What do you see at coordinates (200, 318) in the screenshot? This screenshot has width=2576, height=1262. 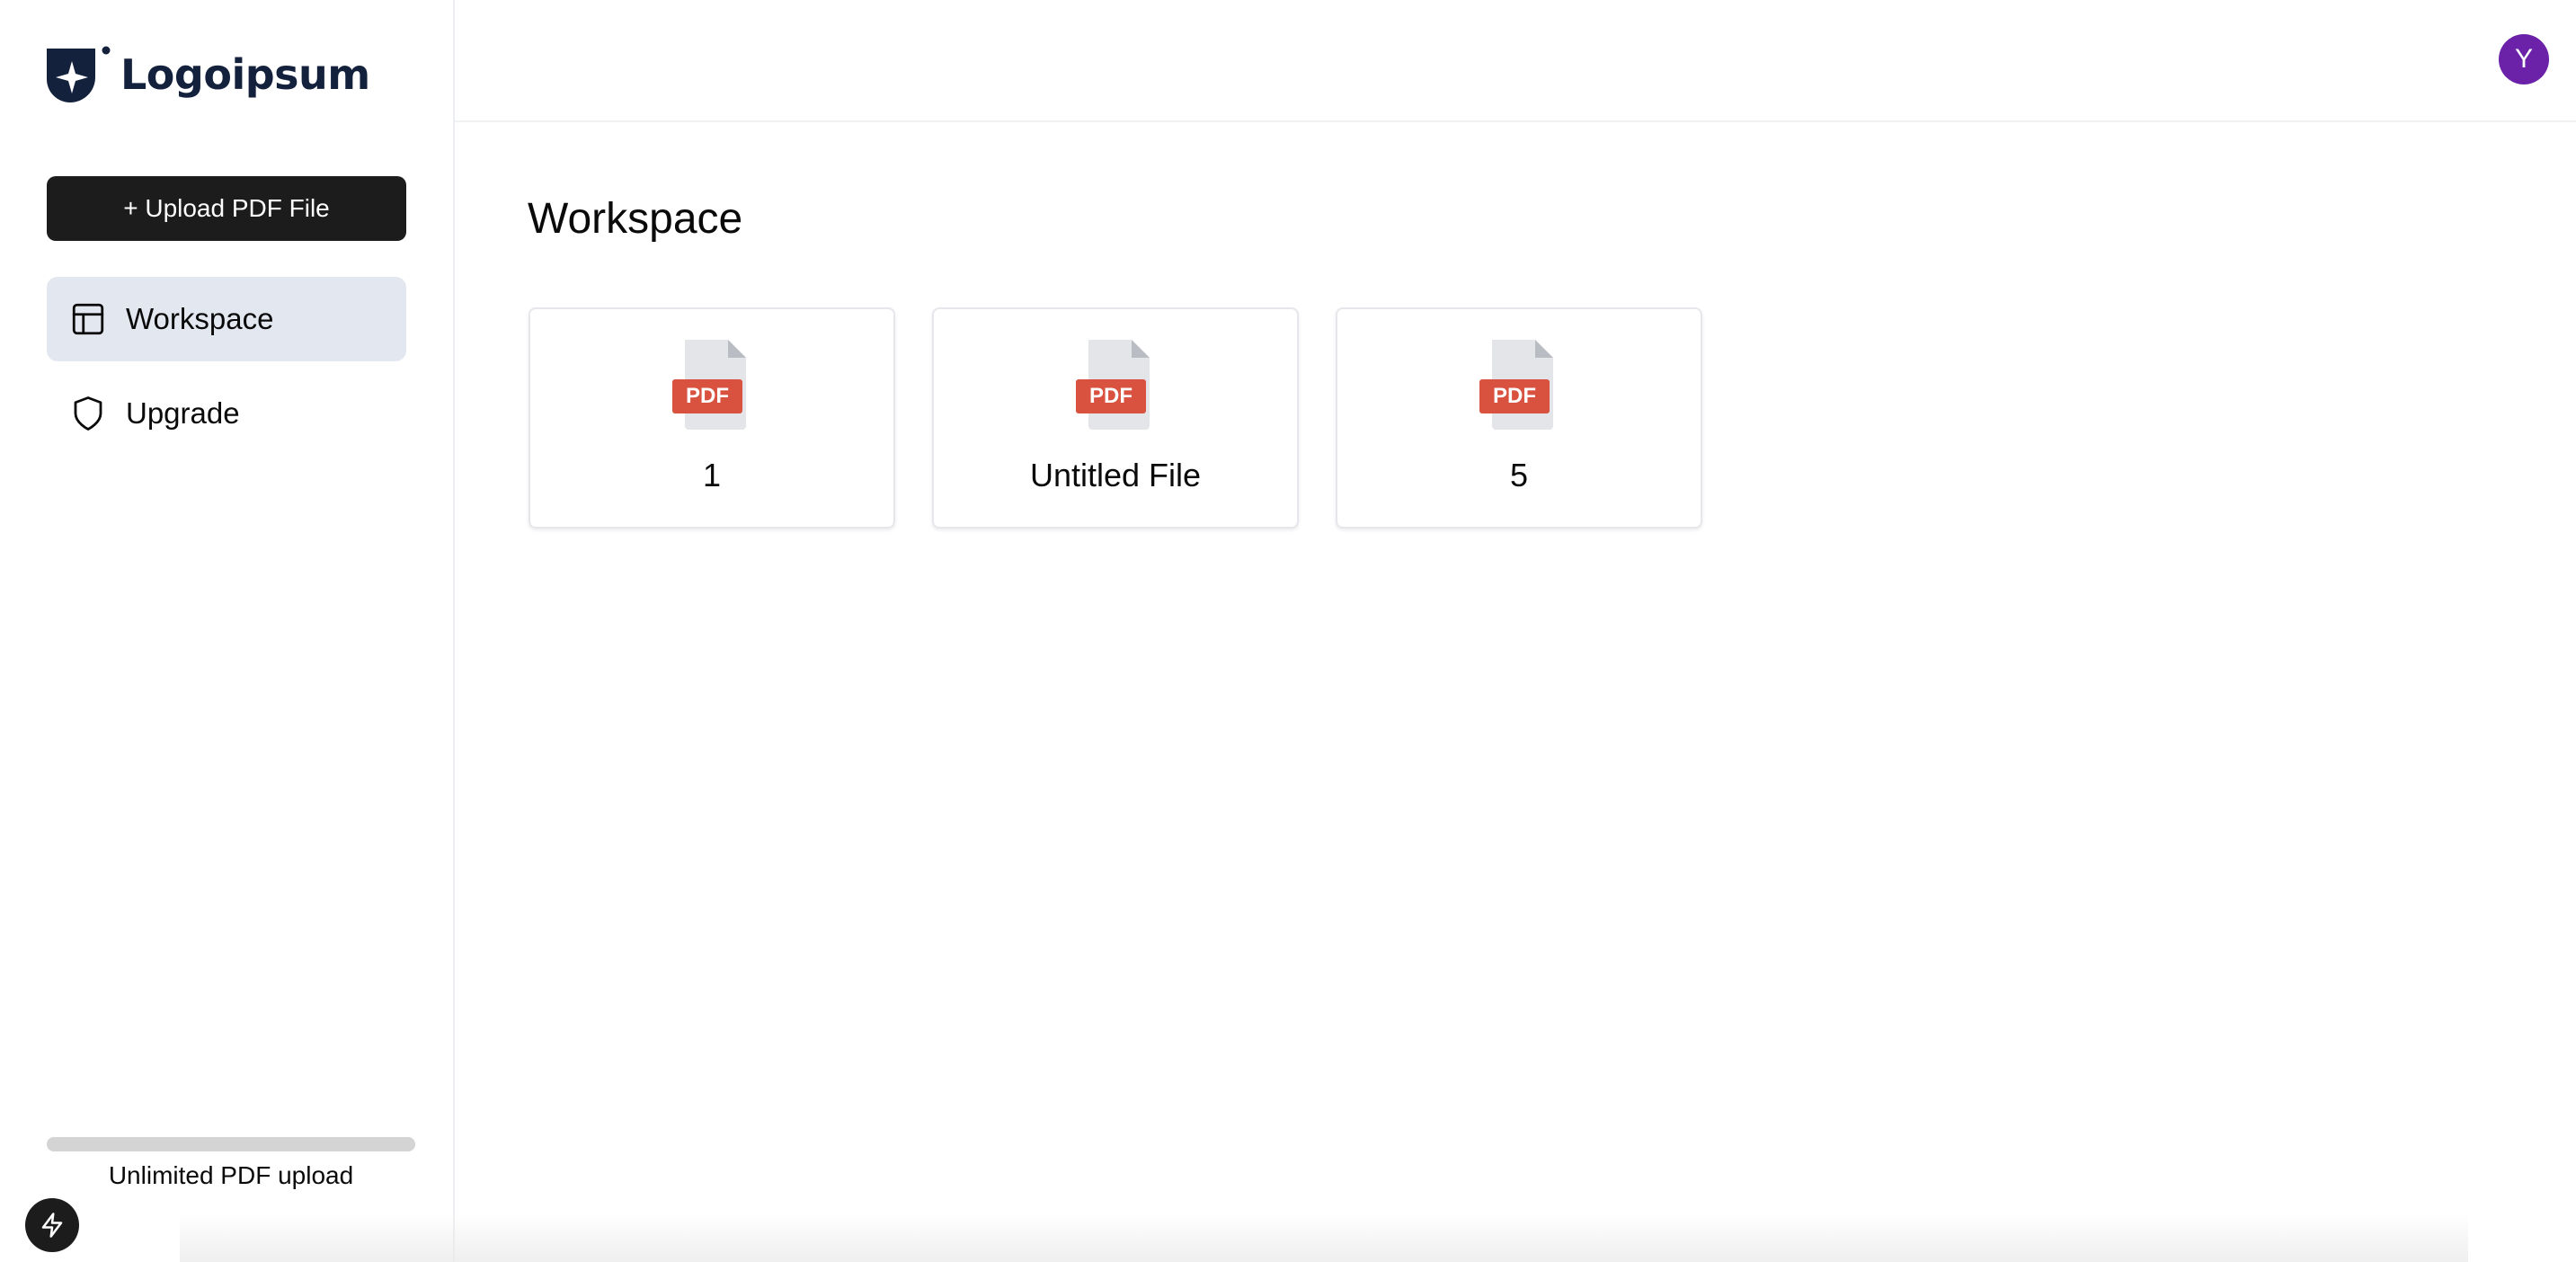 I see `sidebar-item-label: Workspace` at bounding box center [200, 318].